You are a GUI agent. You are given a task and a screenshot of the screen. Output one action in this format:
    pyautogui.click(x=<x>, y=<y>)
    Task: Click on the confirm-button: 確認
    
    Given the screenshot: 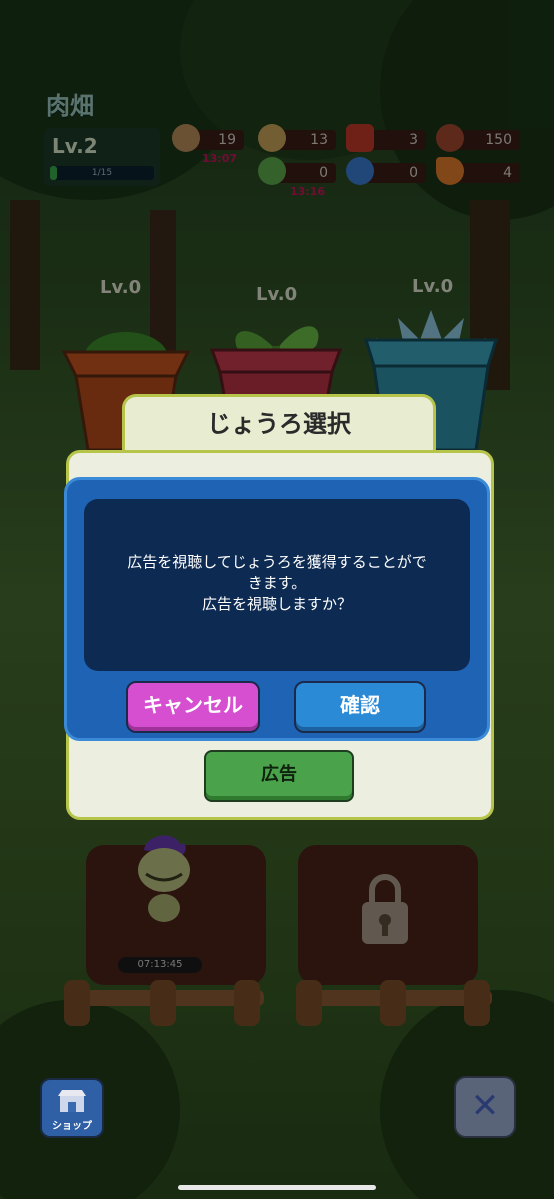 What is the action you would take?
    pyautogui.click(x=360, y=707)
    